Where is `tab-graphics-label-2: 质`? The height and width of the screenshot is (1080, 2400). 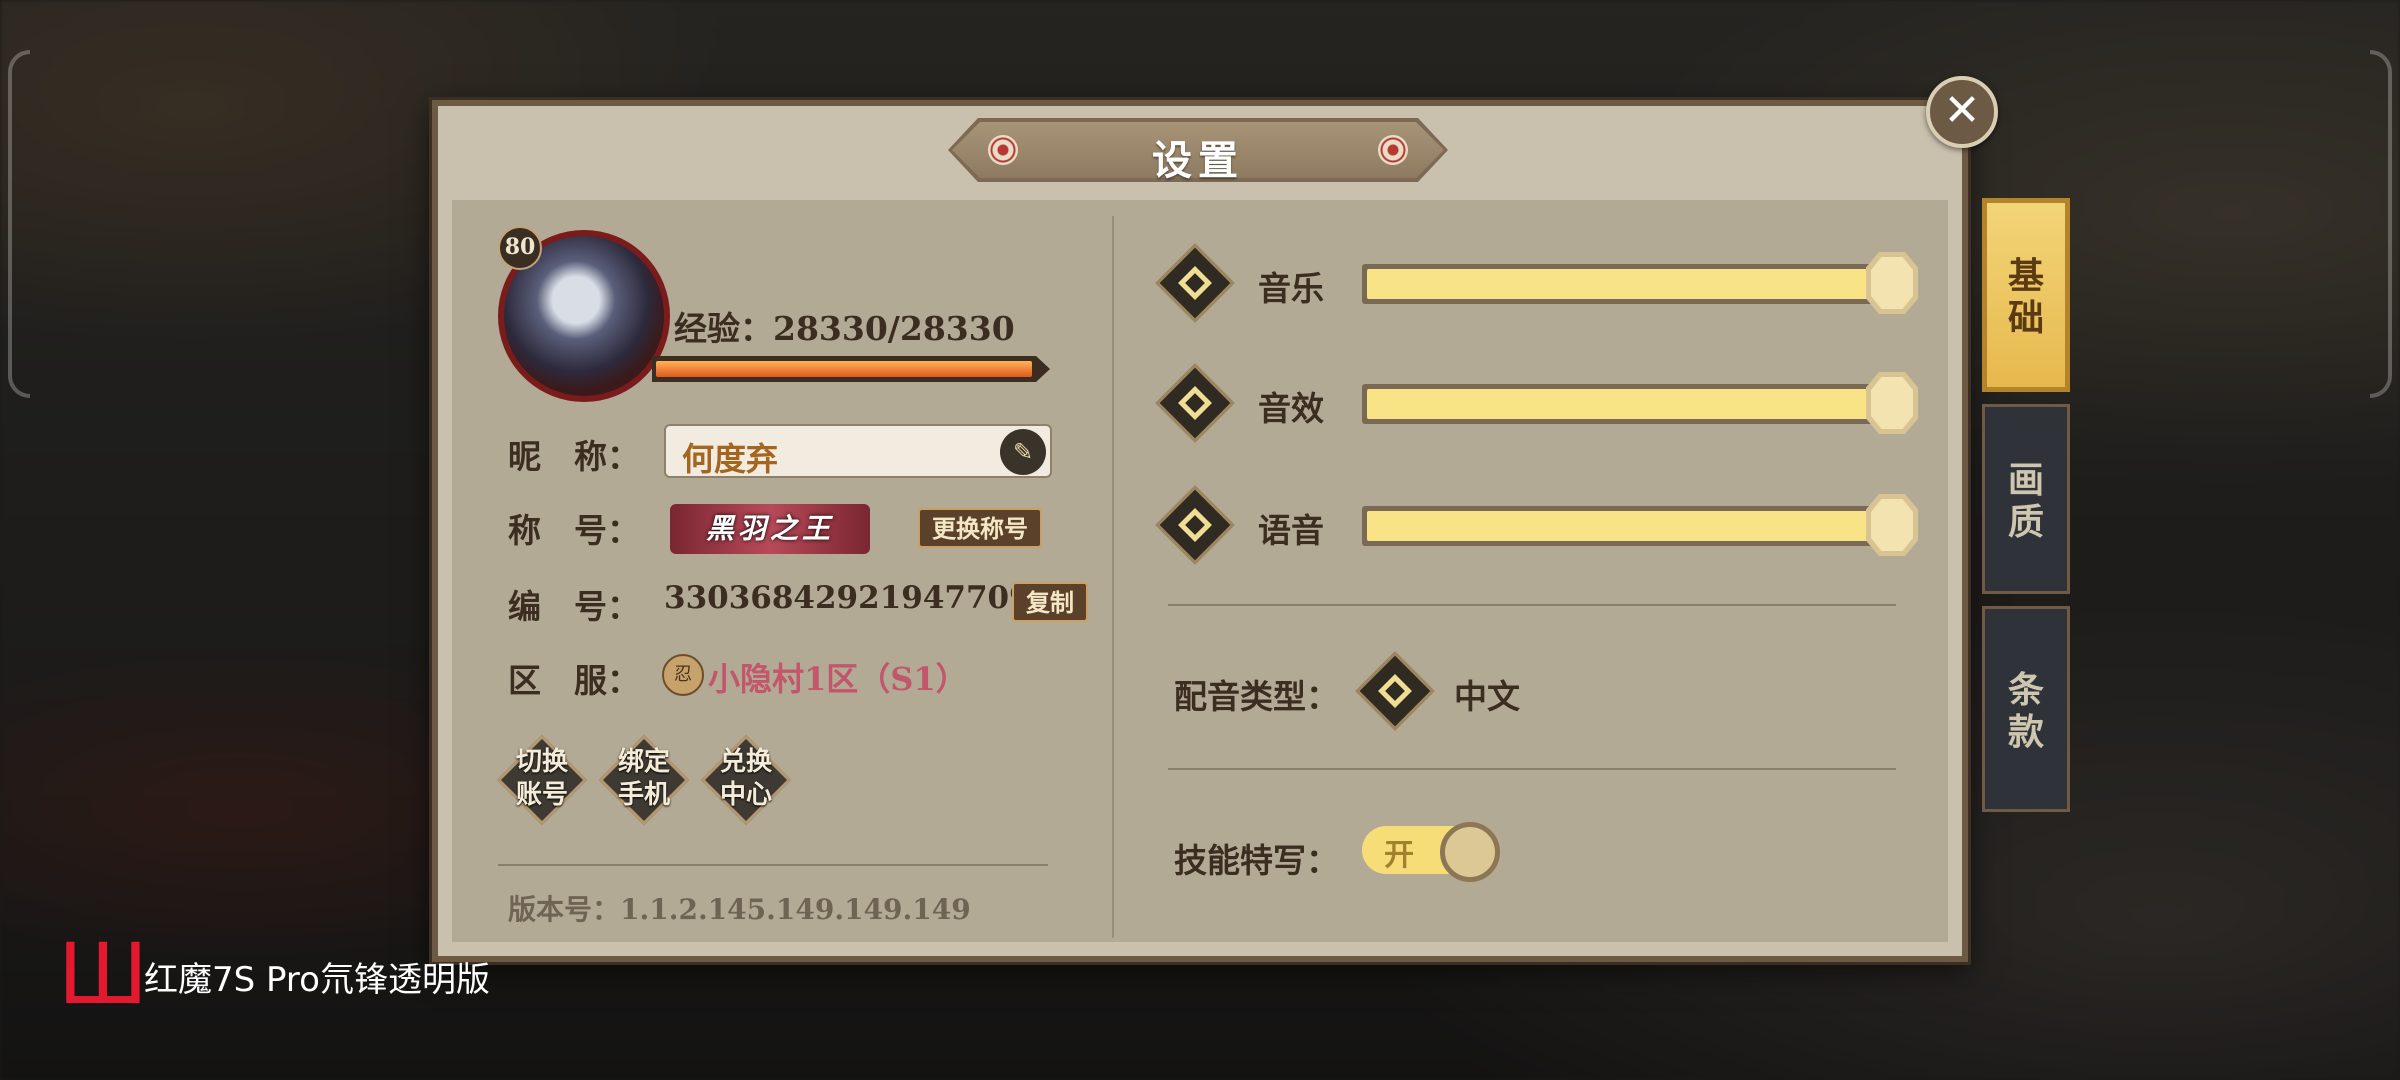
tab-graphics-label-2: 质 is located at coordinates (2025, 522).